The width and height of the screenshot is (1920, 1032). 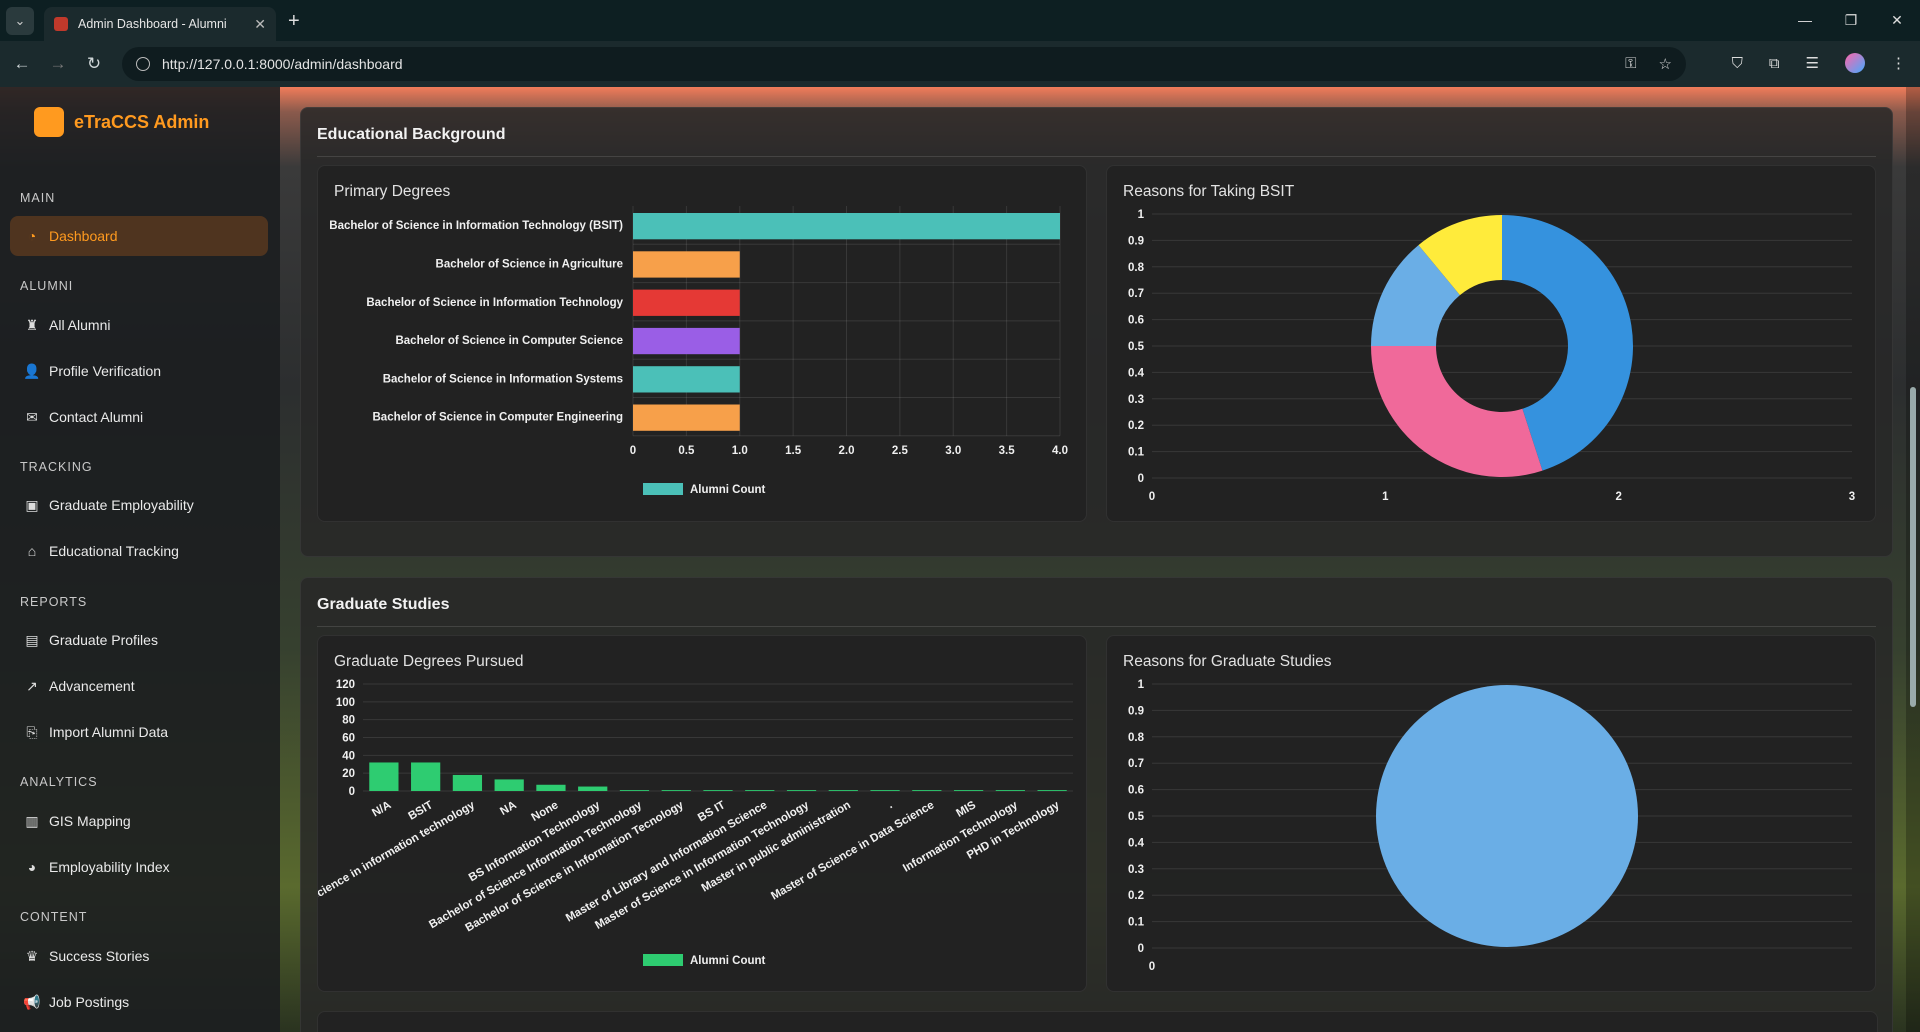 I want to click on extensions-area: ⛉ ⧉ ☰ ⋮, so click(x=1819, y=63).